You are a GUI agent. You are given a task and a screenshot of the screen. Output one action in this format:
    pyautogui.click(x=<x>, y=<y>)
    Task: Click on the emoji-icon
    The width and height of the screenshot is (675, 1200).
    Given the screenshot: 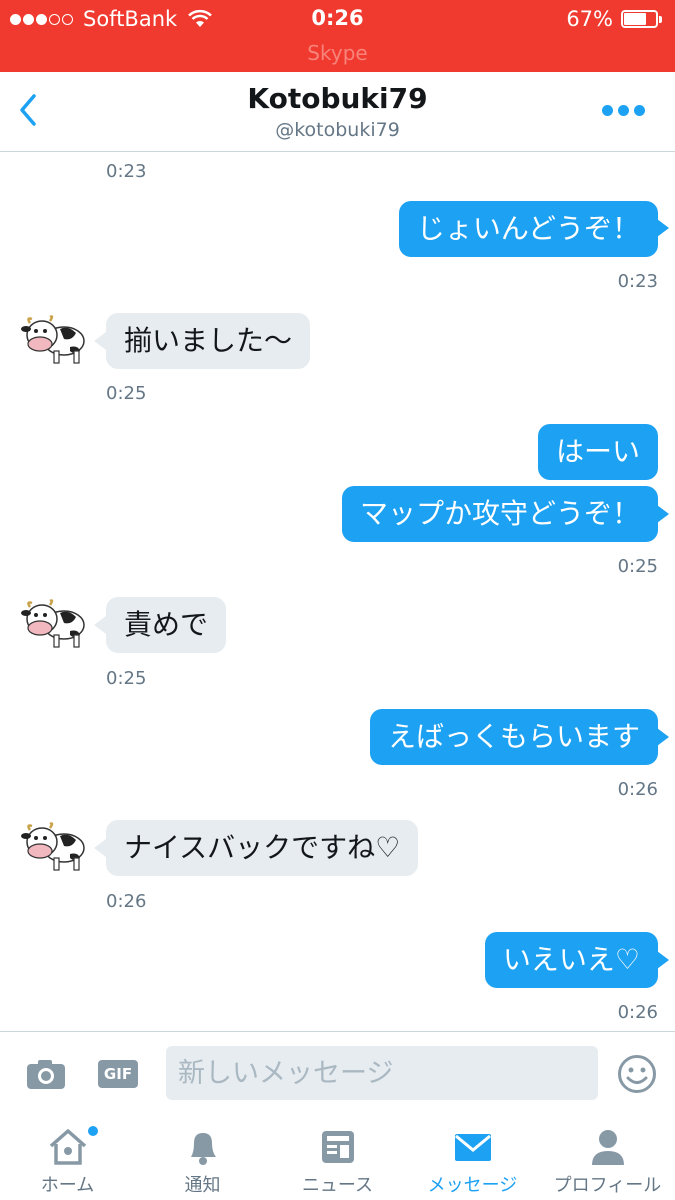 What is the action you would take?
    pyautogui.click(x=637, y=1074)
    